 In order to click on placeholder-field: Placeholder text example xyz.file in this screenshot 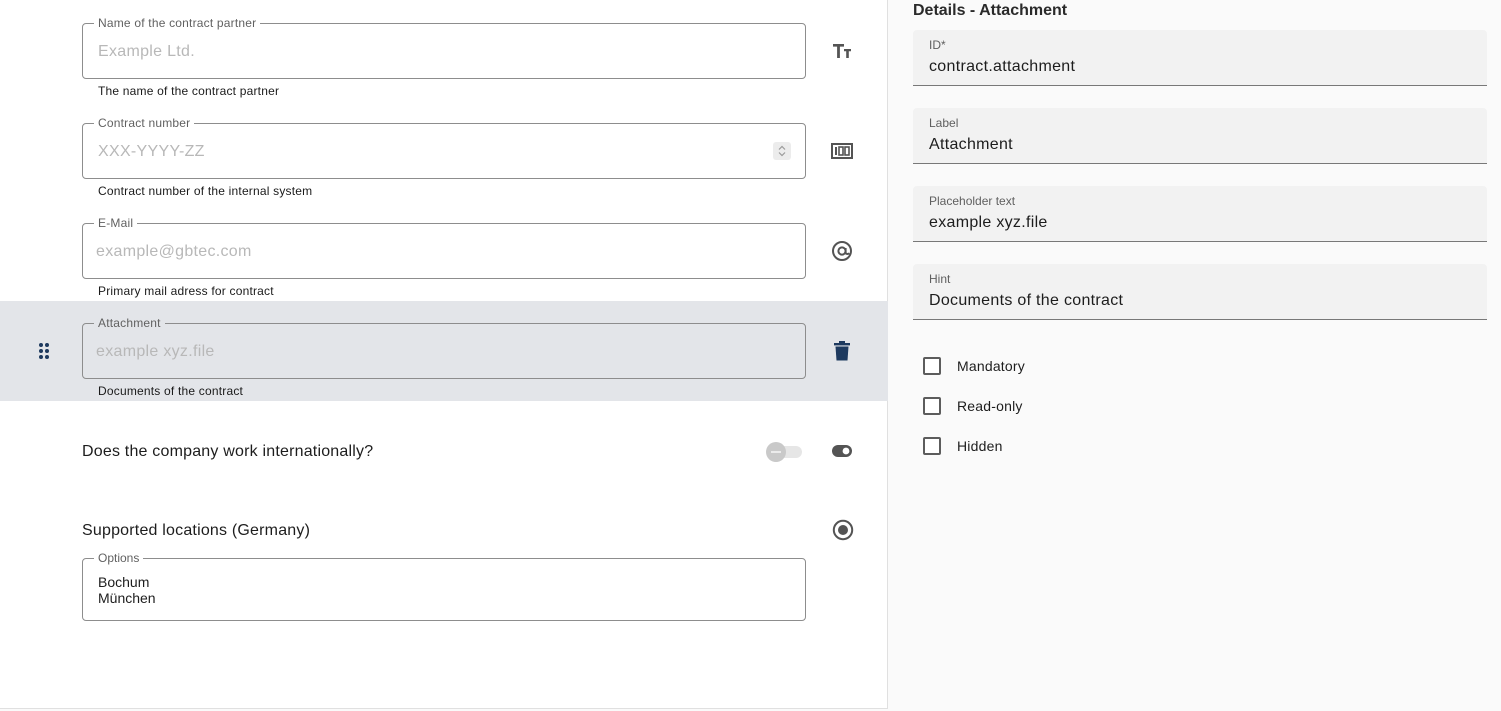, I will do `click(1200, 214)`.